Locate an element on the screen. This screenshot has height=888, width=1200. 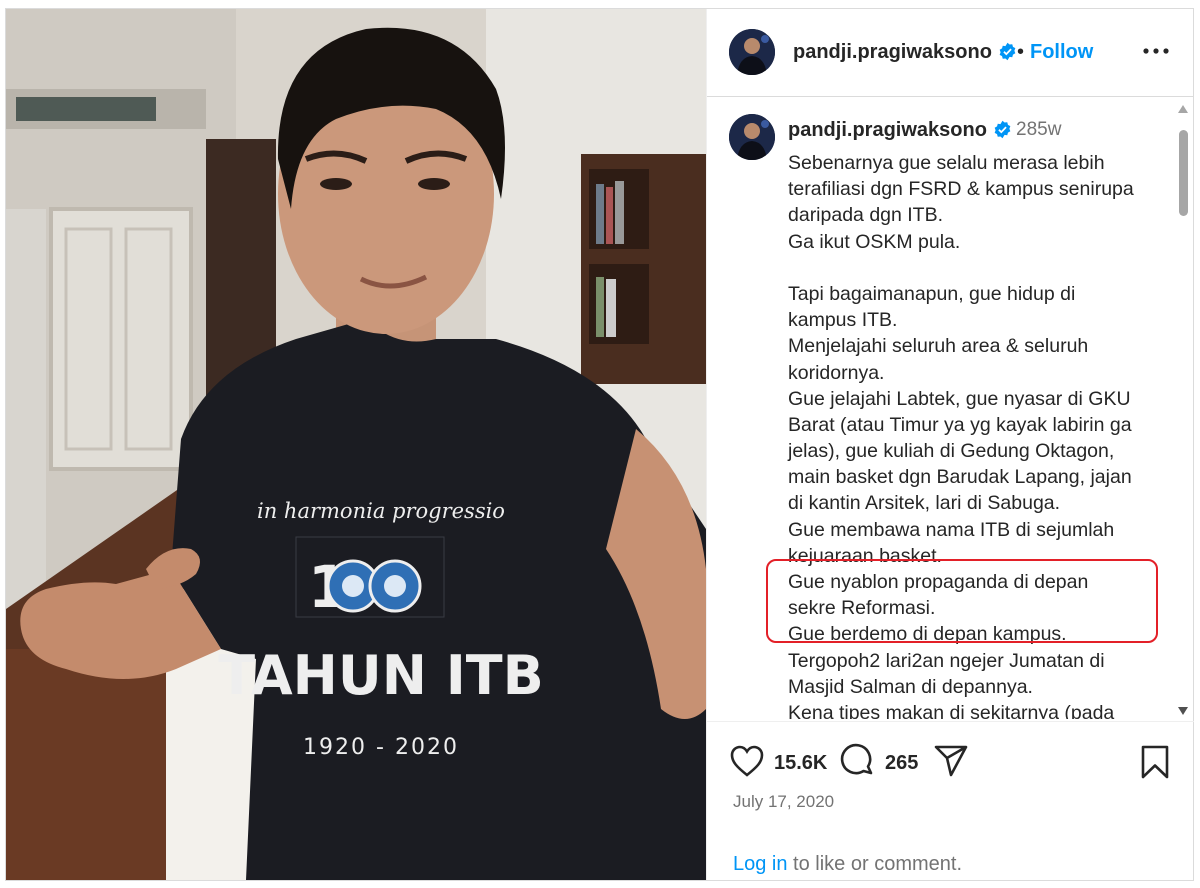
caption-line: Gue nyablon propaganda di depan is located at coordinates (938, 582).